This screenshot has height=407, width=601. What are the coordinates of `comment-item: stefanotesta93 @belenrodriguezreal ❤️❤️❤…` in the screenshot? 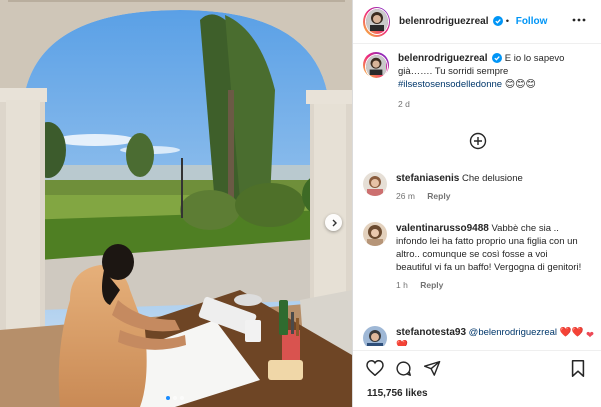 It's located at (480, 336).